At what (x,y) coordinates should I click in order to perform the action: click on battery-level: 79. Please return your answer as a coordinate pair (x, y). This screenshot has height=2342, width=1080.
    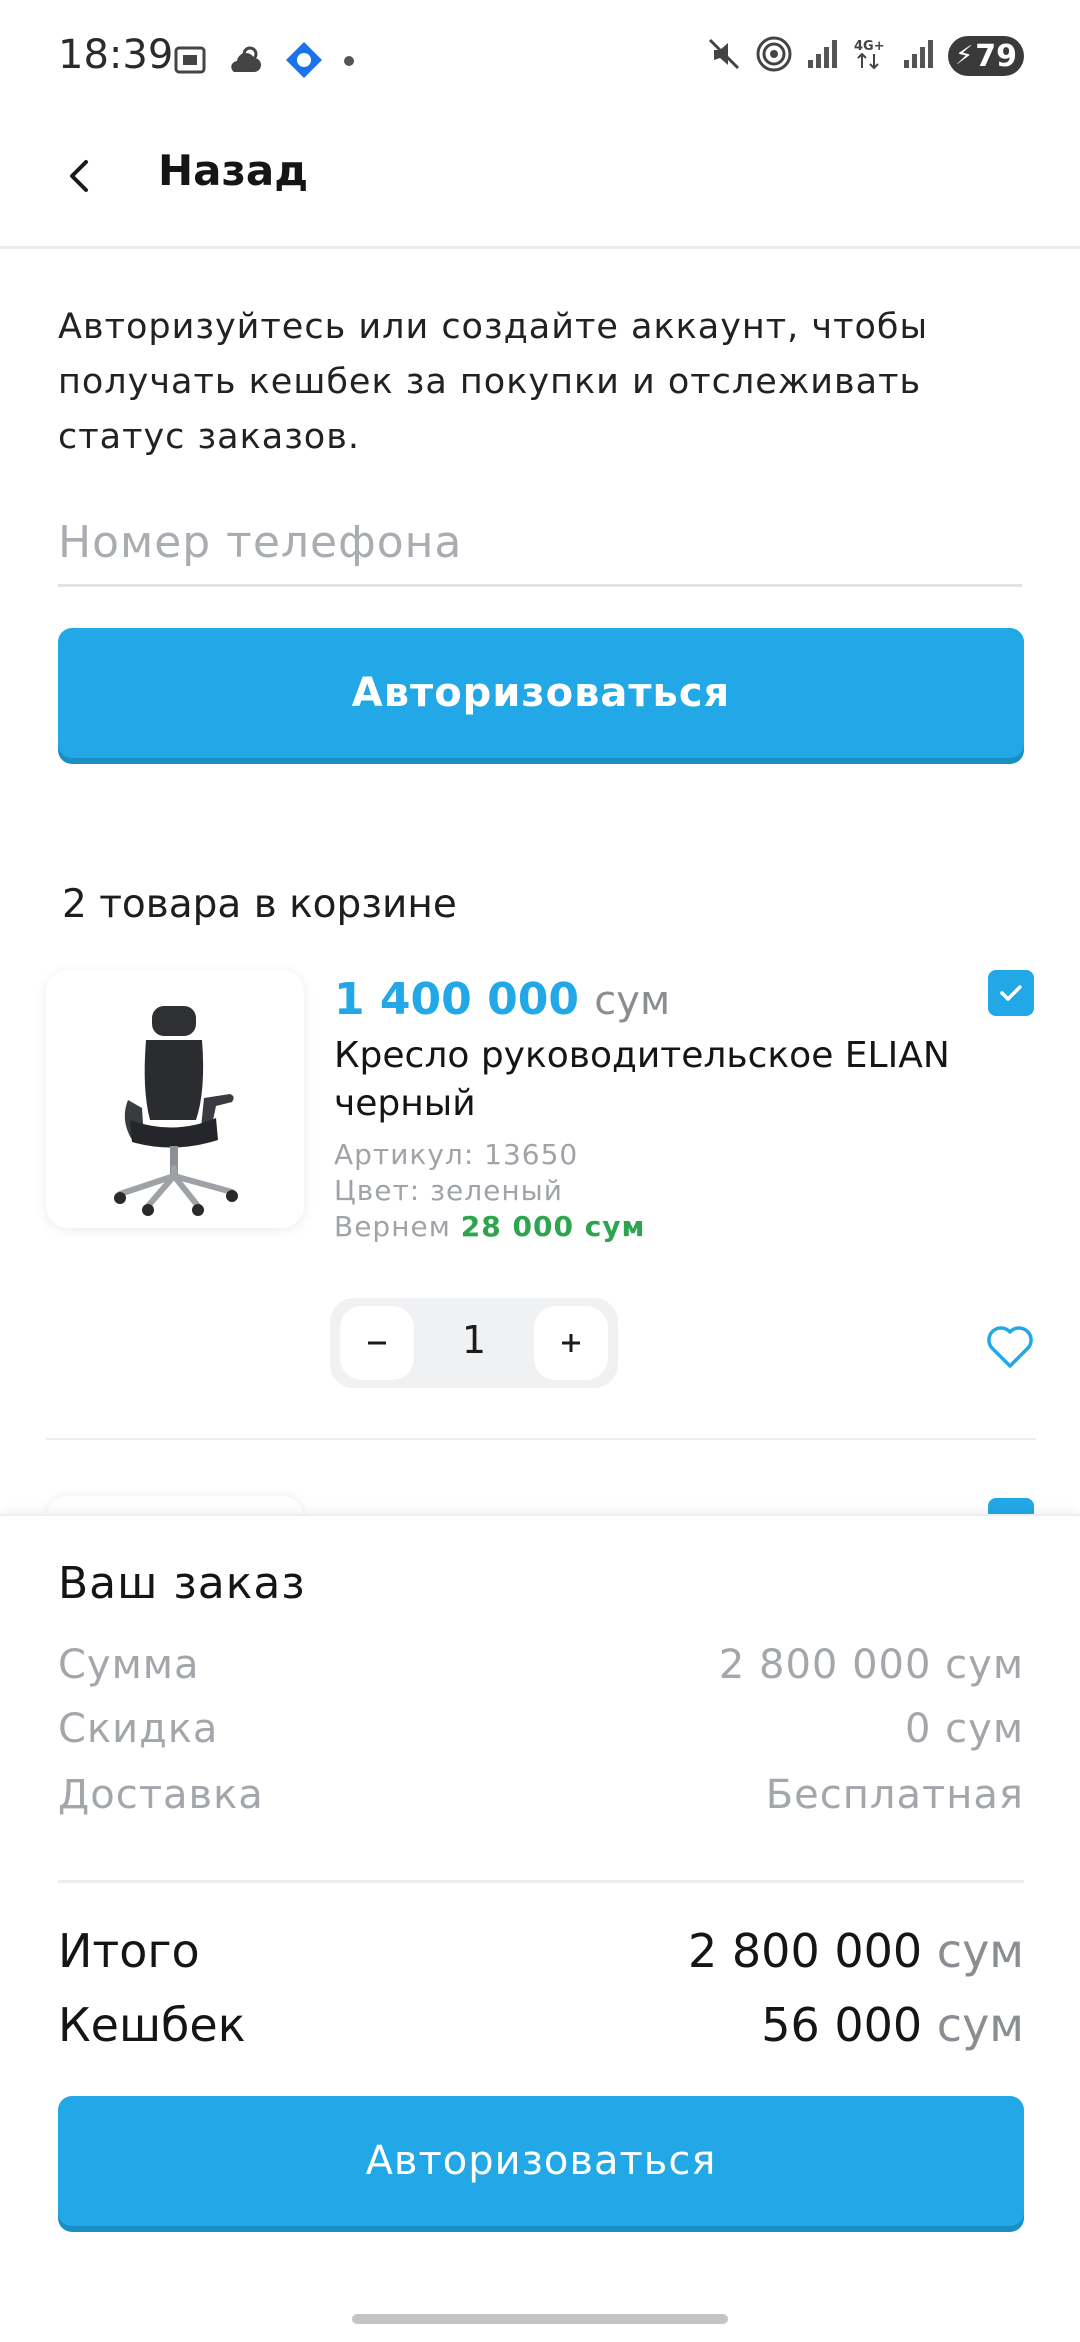
    Looking at the image, I should click on (996, 56).